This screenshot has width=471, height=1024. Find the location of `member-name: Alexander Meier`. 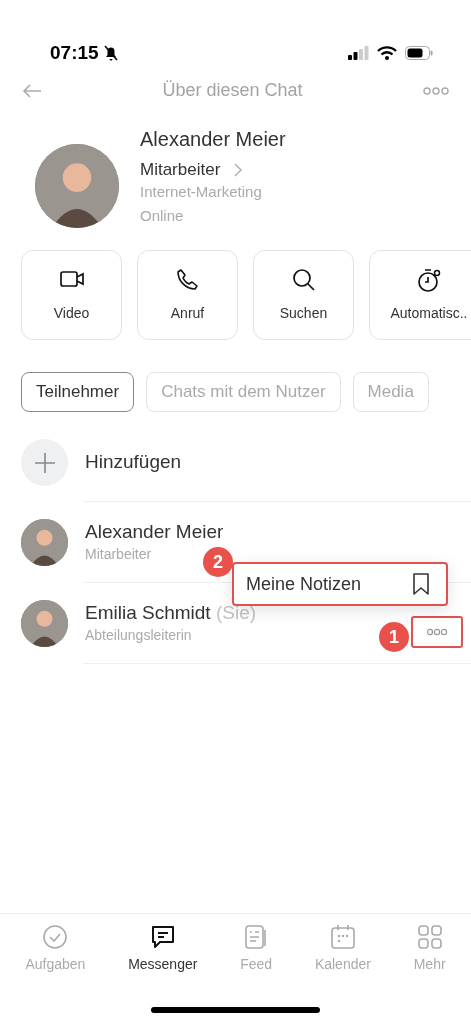

member-name: Alexander Meier is located at coordinates (154, 532).